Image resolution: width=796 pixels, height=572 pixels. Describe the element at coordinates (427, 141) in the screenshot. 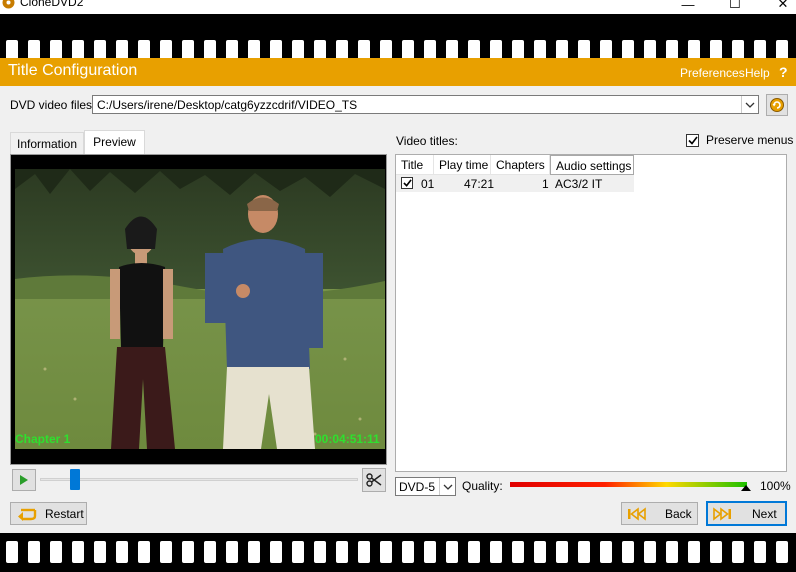

I see `video-titles-label: Video titles:` at that location.